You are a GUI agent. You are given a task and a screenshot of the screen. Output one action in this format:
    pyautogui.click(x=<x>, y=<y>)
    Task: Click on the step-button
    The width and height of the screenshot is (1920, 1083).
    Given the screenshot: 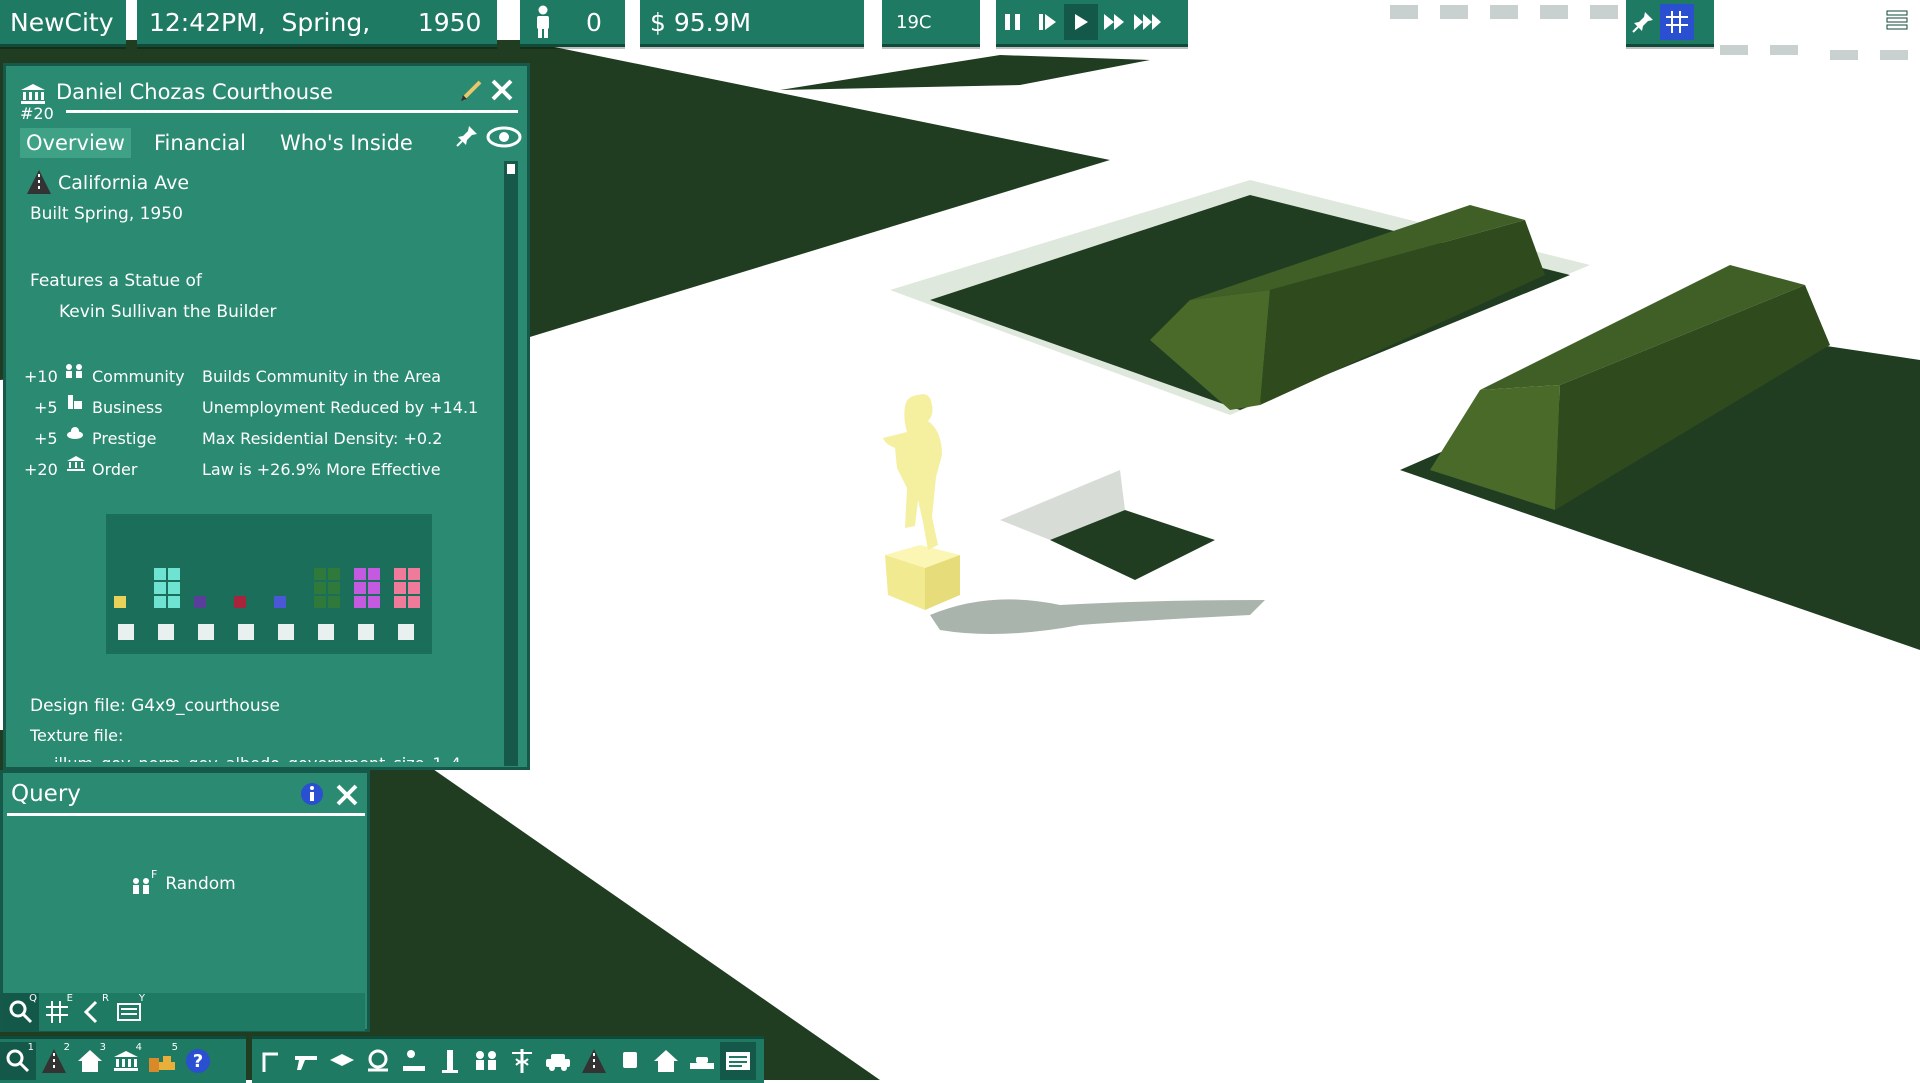 What is the action you would take?
    pyautogui.click(x=1047, y=22)
    